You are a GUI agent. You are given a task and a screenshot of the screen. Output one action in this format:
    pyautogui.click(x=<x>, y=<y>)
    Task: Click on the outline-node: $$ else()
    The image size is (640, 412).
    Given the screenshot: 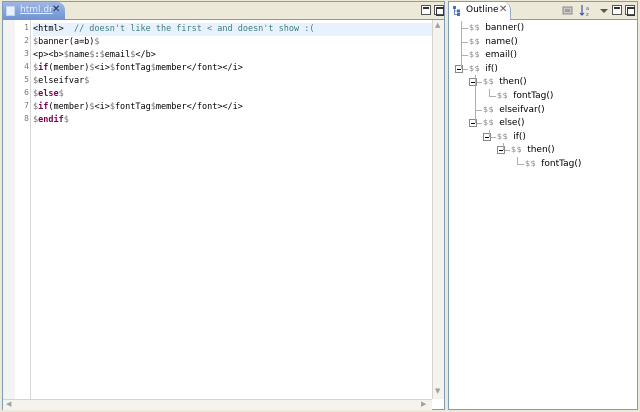 What is the action you would take?
    pyautogui.click(x=503, y=122)
    